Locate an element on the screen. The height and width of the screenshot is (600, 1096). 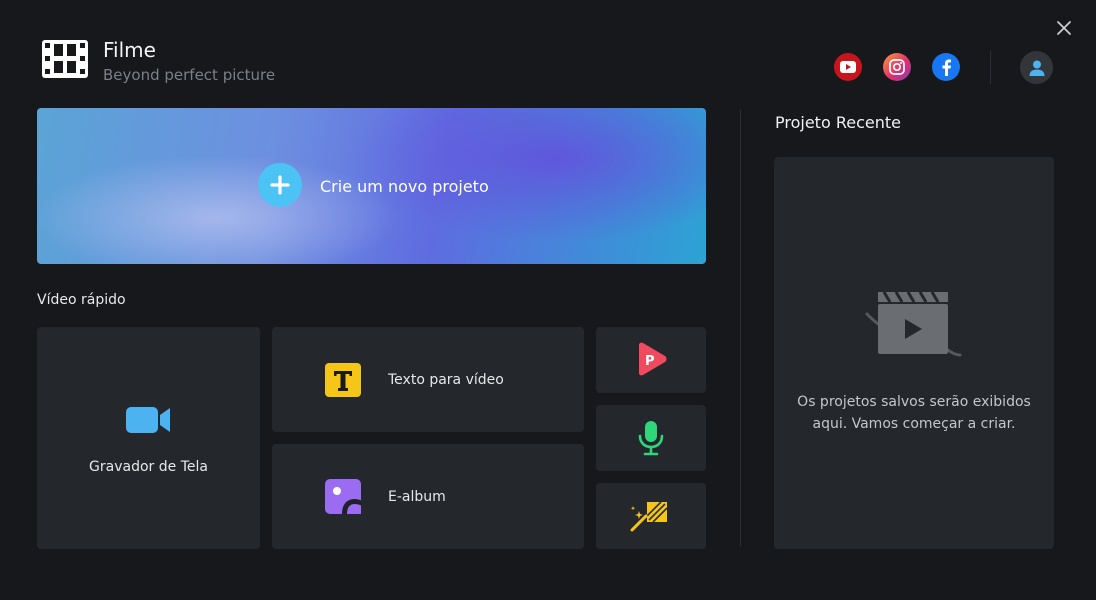
facebook-icon is located at coordinates (946, 67).